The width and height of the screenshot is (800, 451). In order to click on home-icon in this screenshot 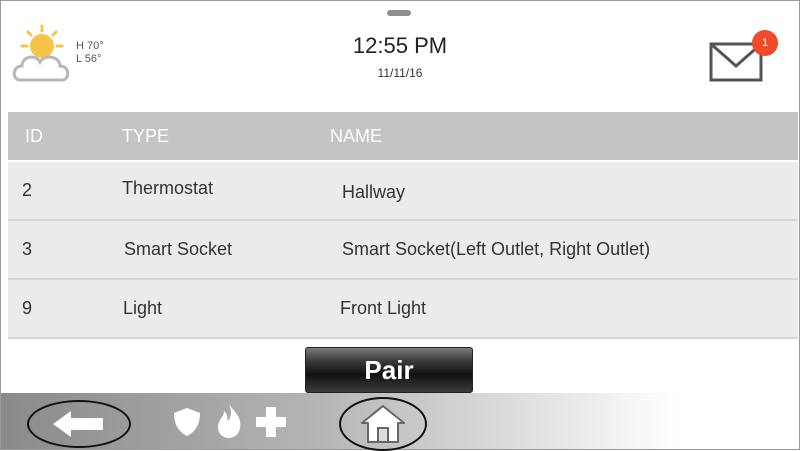, I will do `click(383, 424)`.